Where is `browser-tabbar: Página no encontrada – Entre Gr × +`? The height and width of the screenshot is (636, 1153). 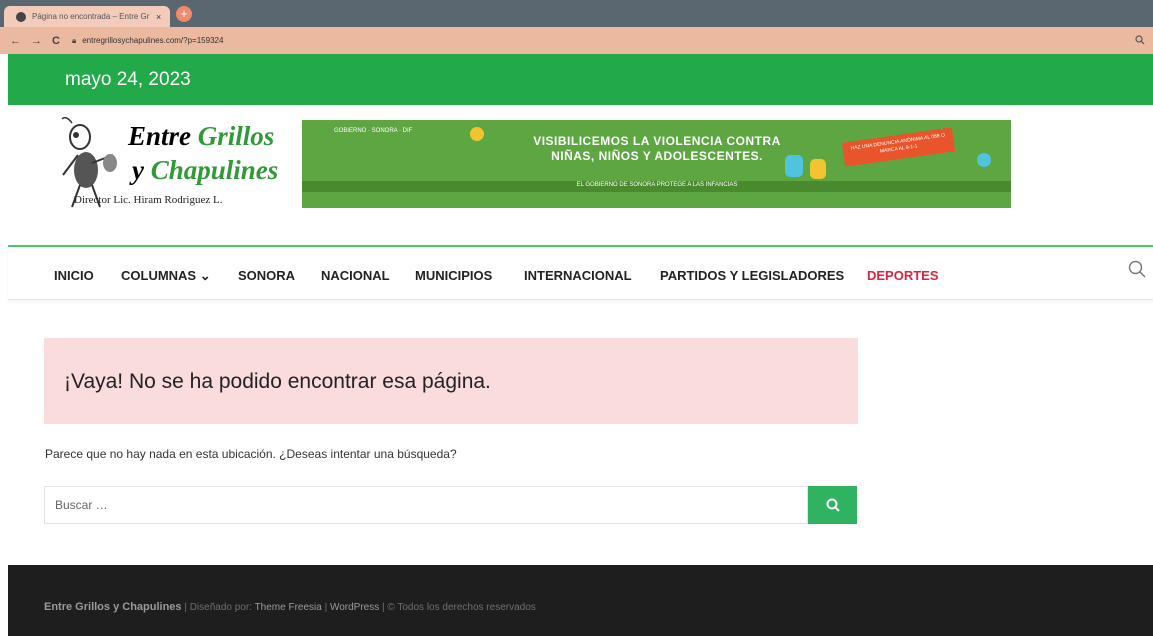 browser-tabbar: Página no encontrada – Entre Gr × + is located at coordinates (576, 13).